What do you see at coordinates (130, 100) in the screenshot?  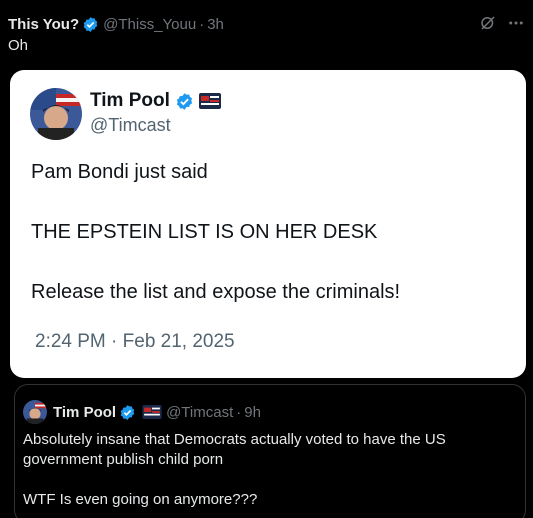 I see `image-author-name-text: Tim Pool` at bounding box center [130, 100].